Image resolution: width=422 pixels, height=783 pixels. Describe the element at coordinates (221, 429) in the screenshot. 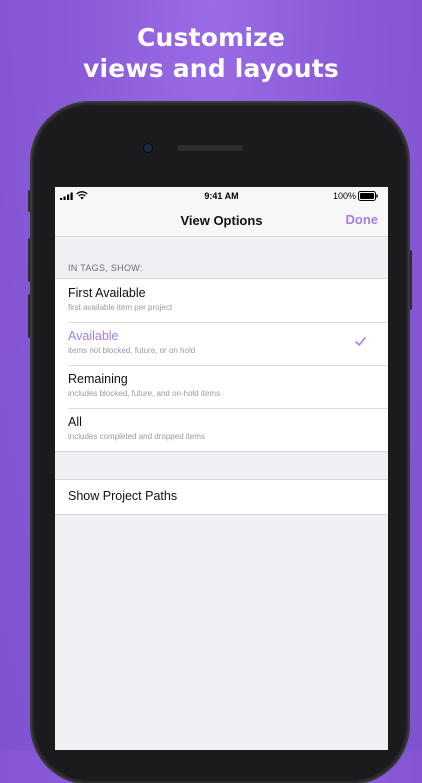

I see `option-all: All includes completed and dropped items` at that location.